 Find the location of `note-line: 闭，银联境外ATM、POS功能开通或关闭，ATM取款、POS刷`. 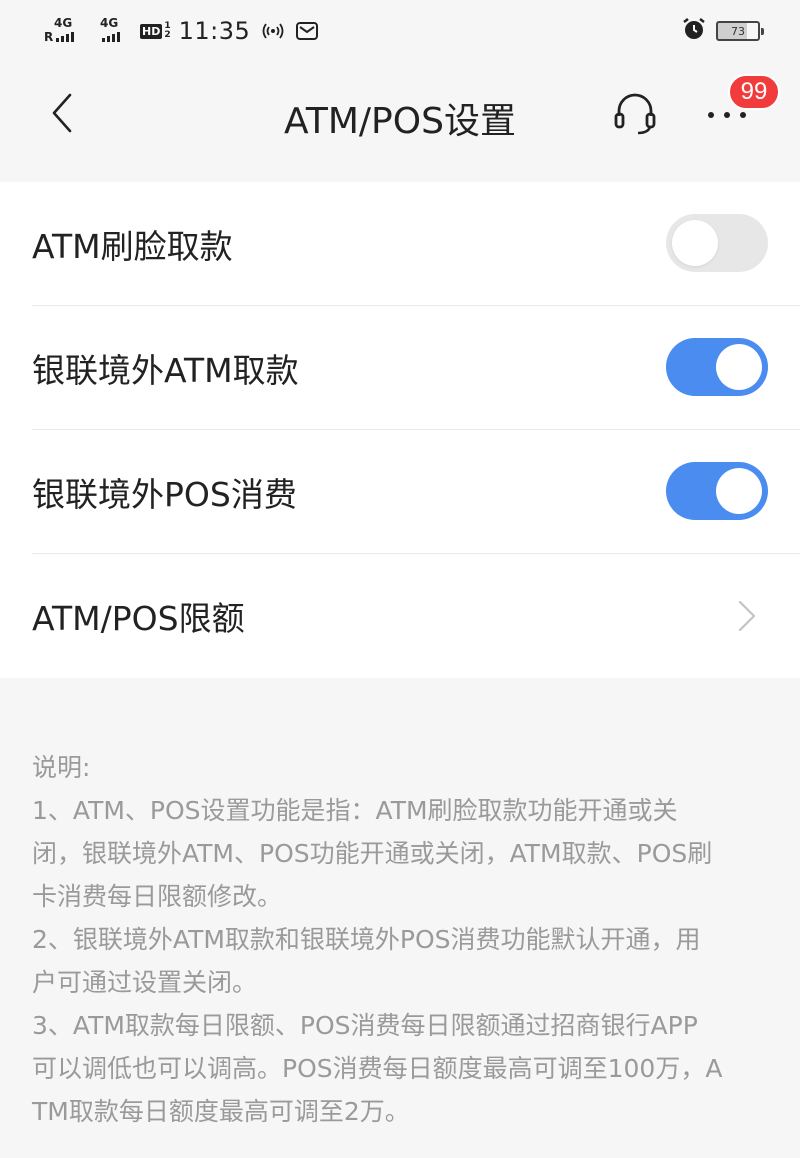

note-line: 闭，银联境外ATM、POS功能开通或关闭，ATM取款、POS刷 is located at coordinates (372, 853).